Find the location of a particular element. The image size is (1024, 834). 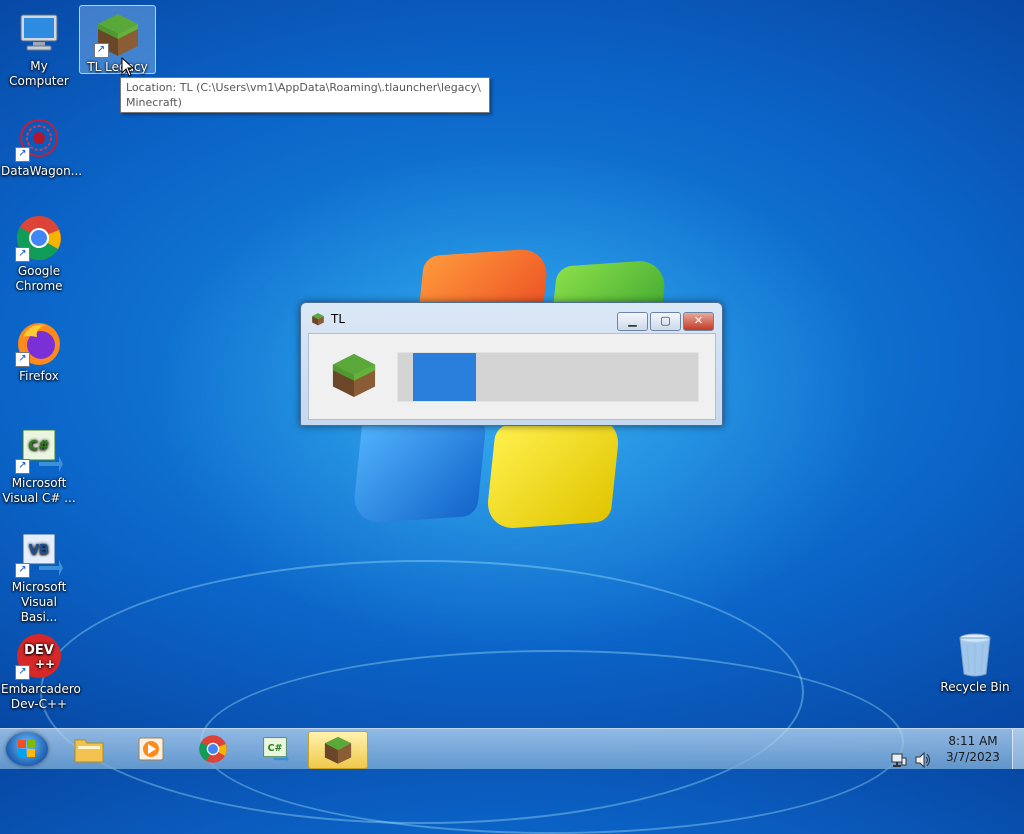

chrome-icon: ↗ is located at coordinates (39, 238).